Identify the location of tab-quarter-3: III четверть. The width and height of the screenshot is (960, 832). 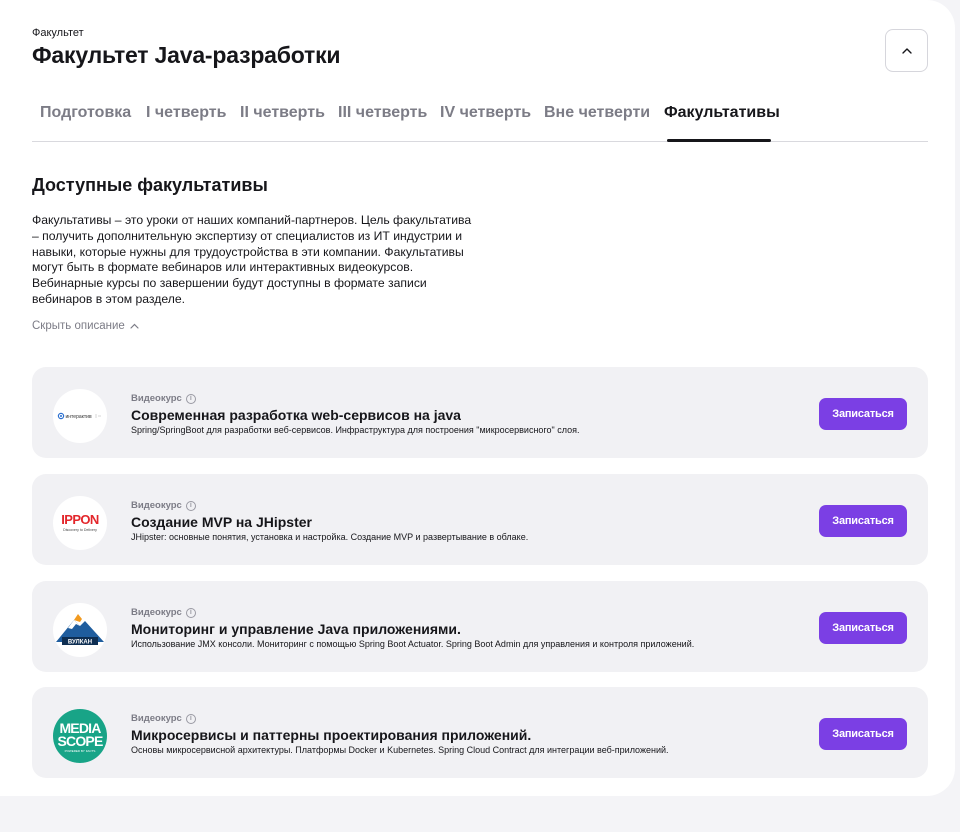
(382, 113).